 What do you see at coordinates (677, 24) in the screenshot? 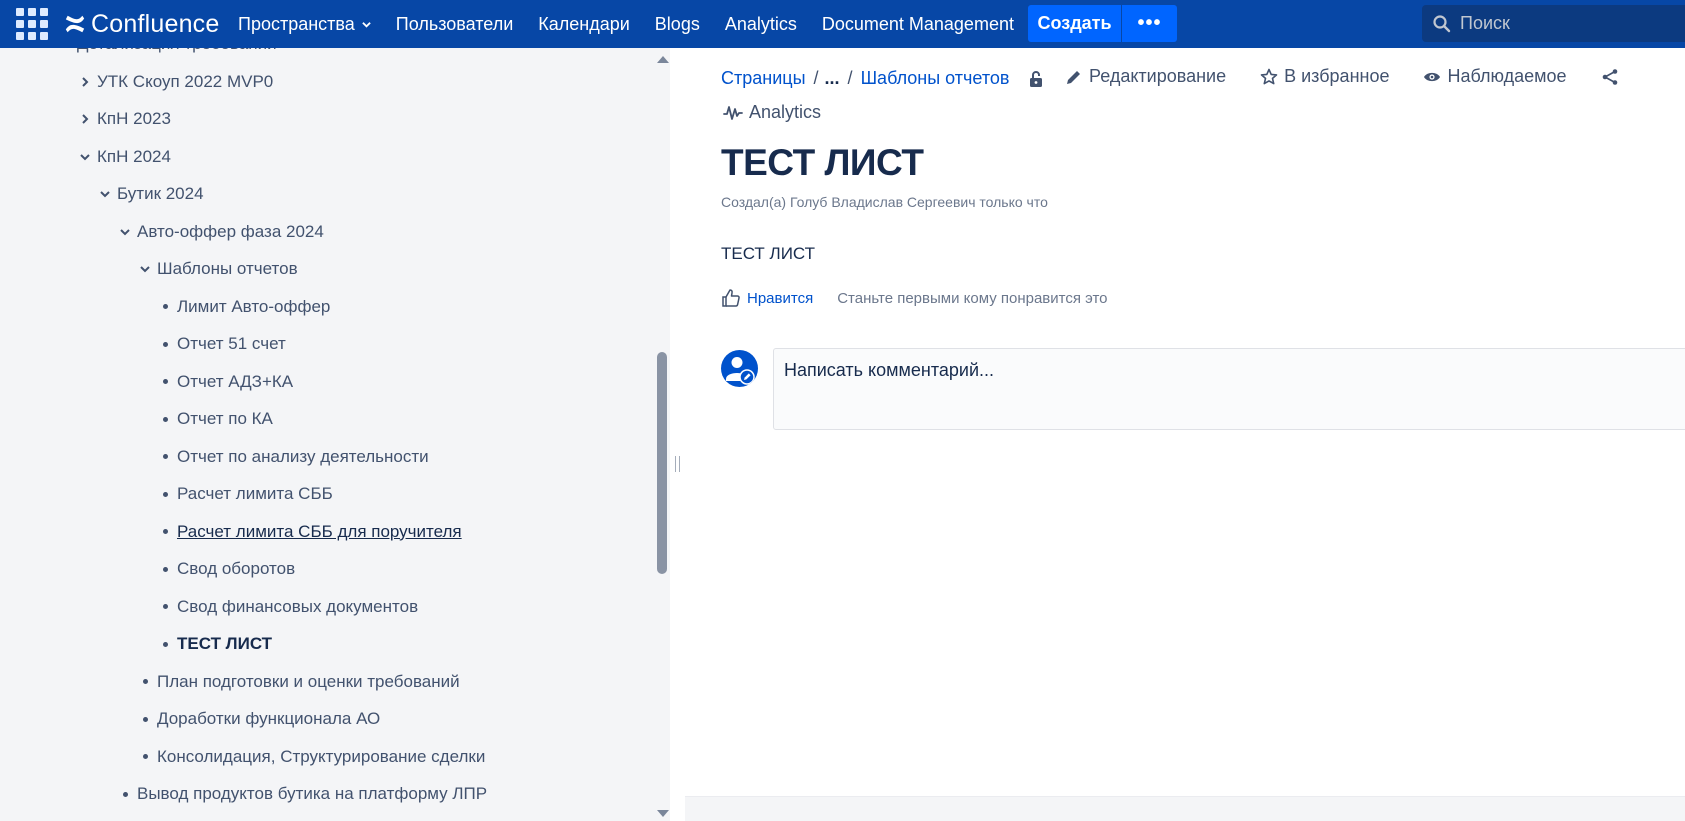
I see `nav-item-blogs: Blogs` at bounding box center [677, 24].